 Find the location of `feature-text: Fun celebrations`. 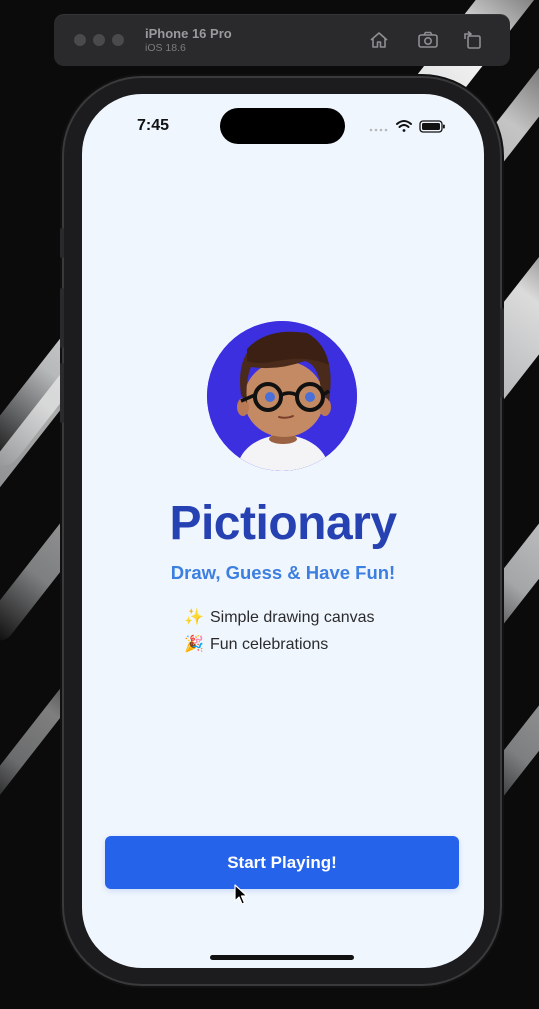

feature-text: Fun celebrations is located at coordinates (269, 644).